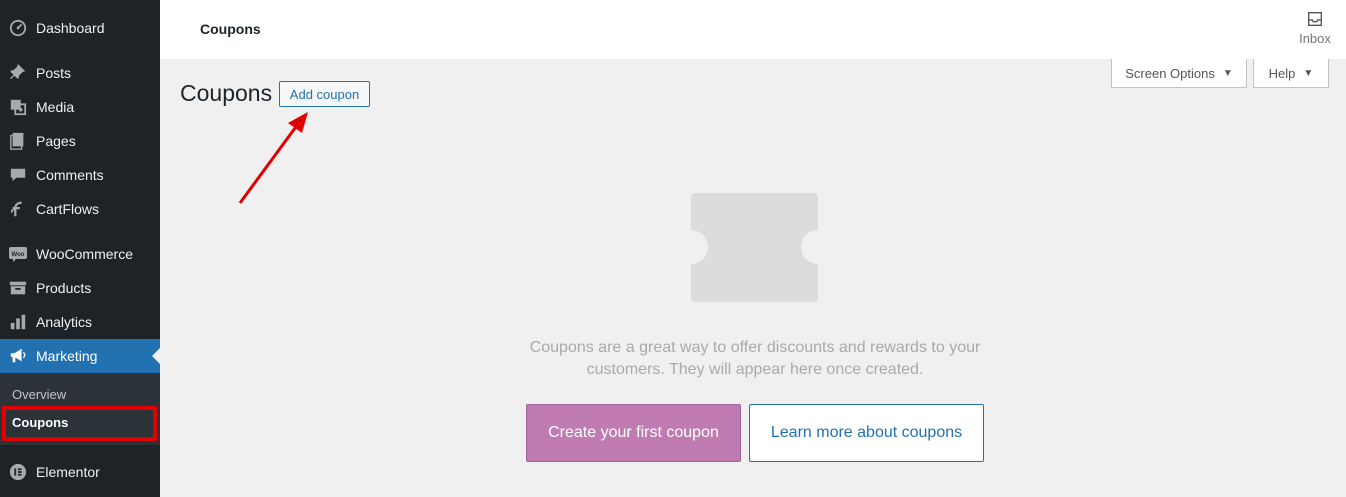 The image size is (1346, 497). I want to click on sidebar-item-analytics: Analytics, so click(80, 322).